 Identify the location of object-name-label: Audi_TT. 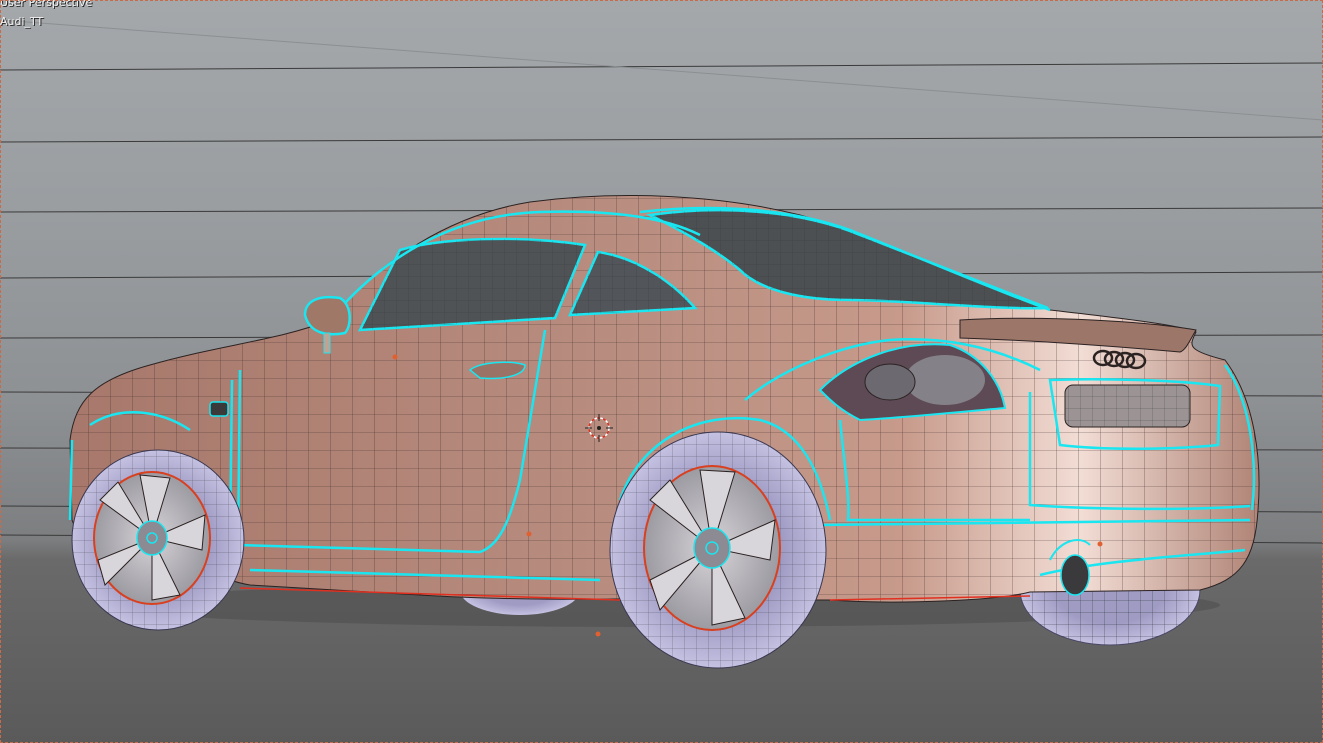
(22, 21).